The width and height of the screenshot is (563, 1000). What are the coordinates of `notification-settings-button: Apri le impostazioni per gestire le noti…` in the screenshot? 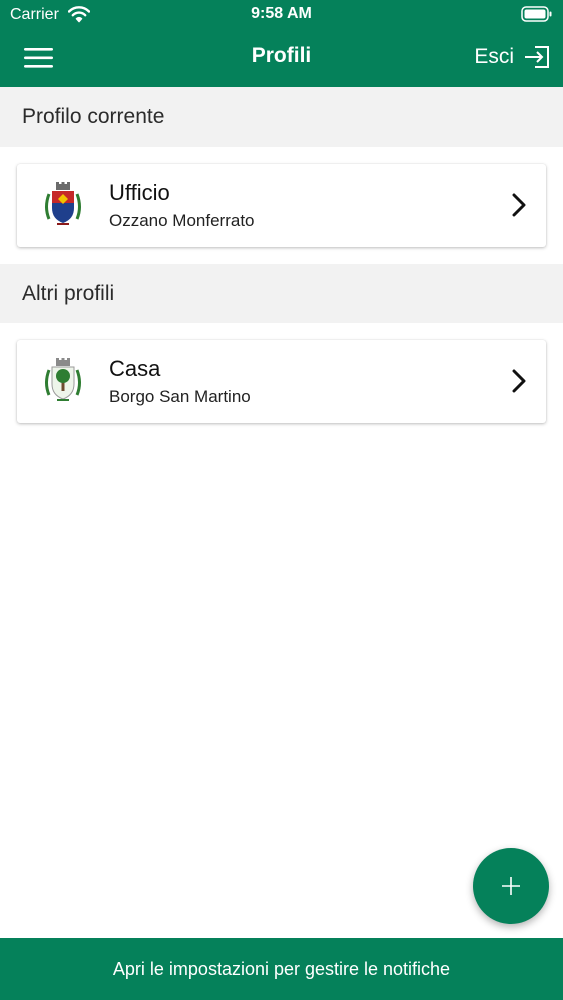 It's located at (281, 969).